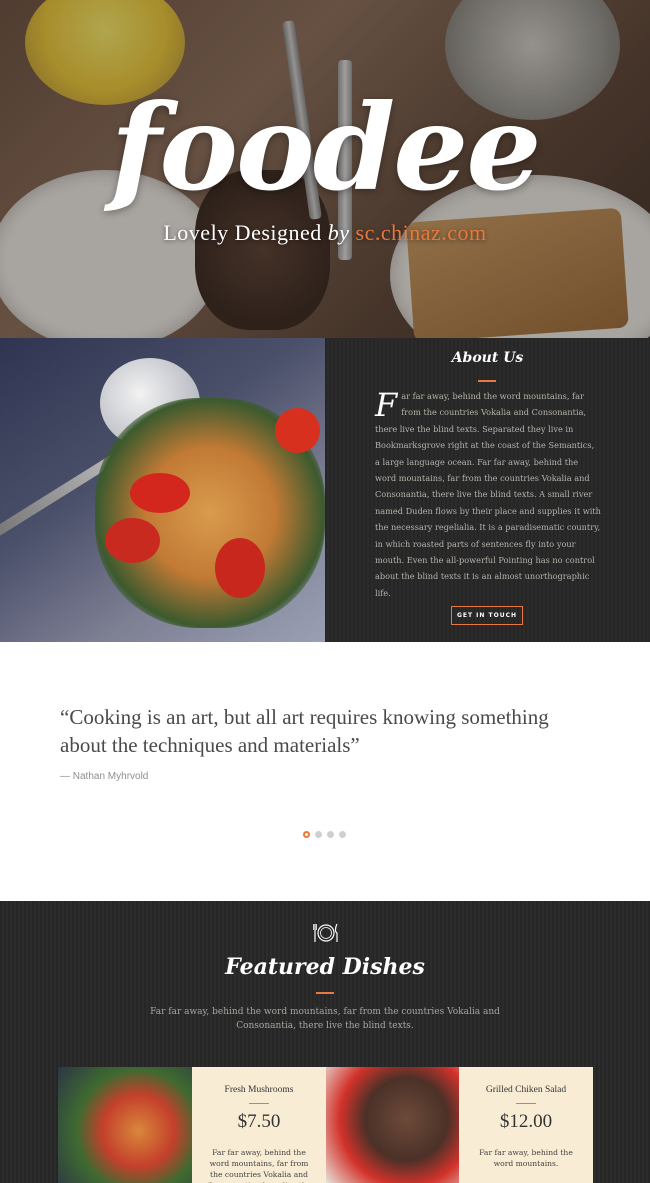  I want to click on dish-name: Grilled Chiken Salad, so click(526, 1090).